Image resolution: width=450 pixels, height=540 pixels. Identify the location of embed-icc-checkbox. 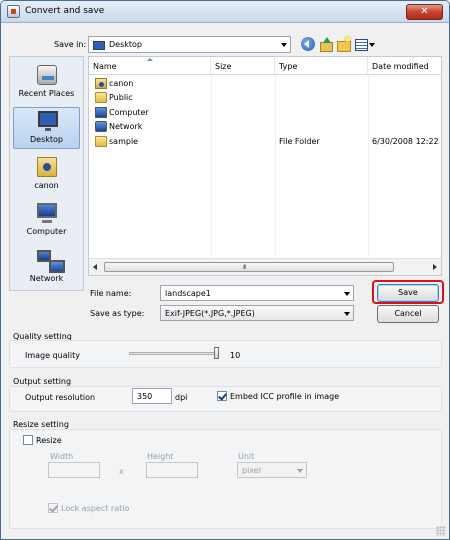
(222, 396).